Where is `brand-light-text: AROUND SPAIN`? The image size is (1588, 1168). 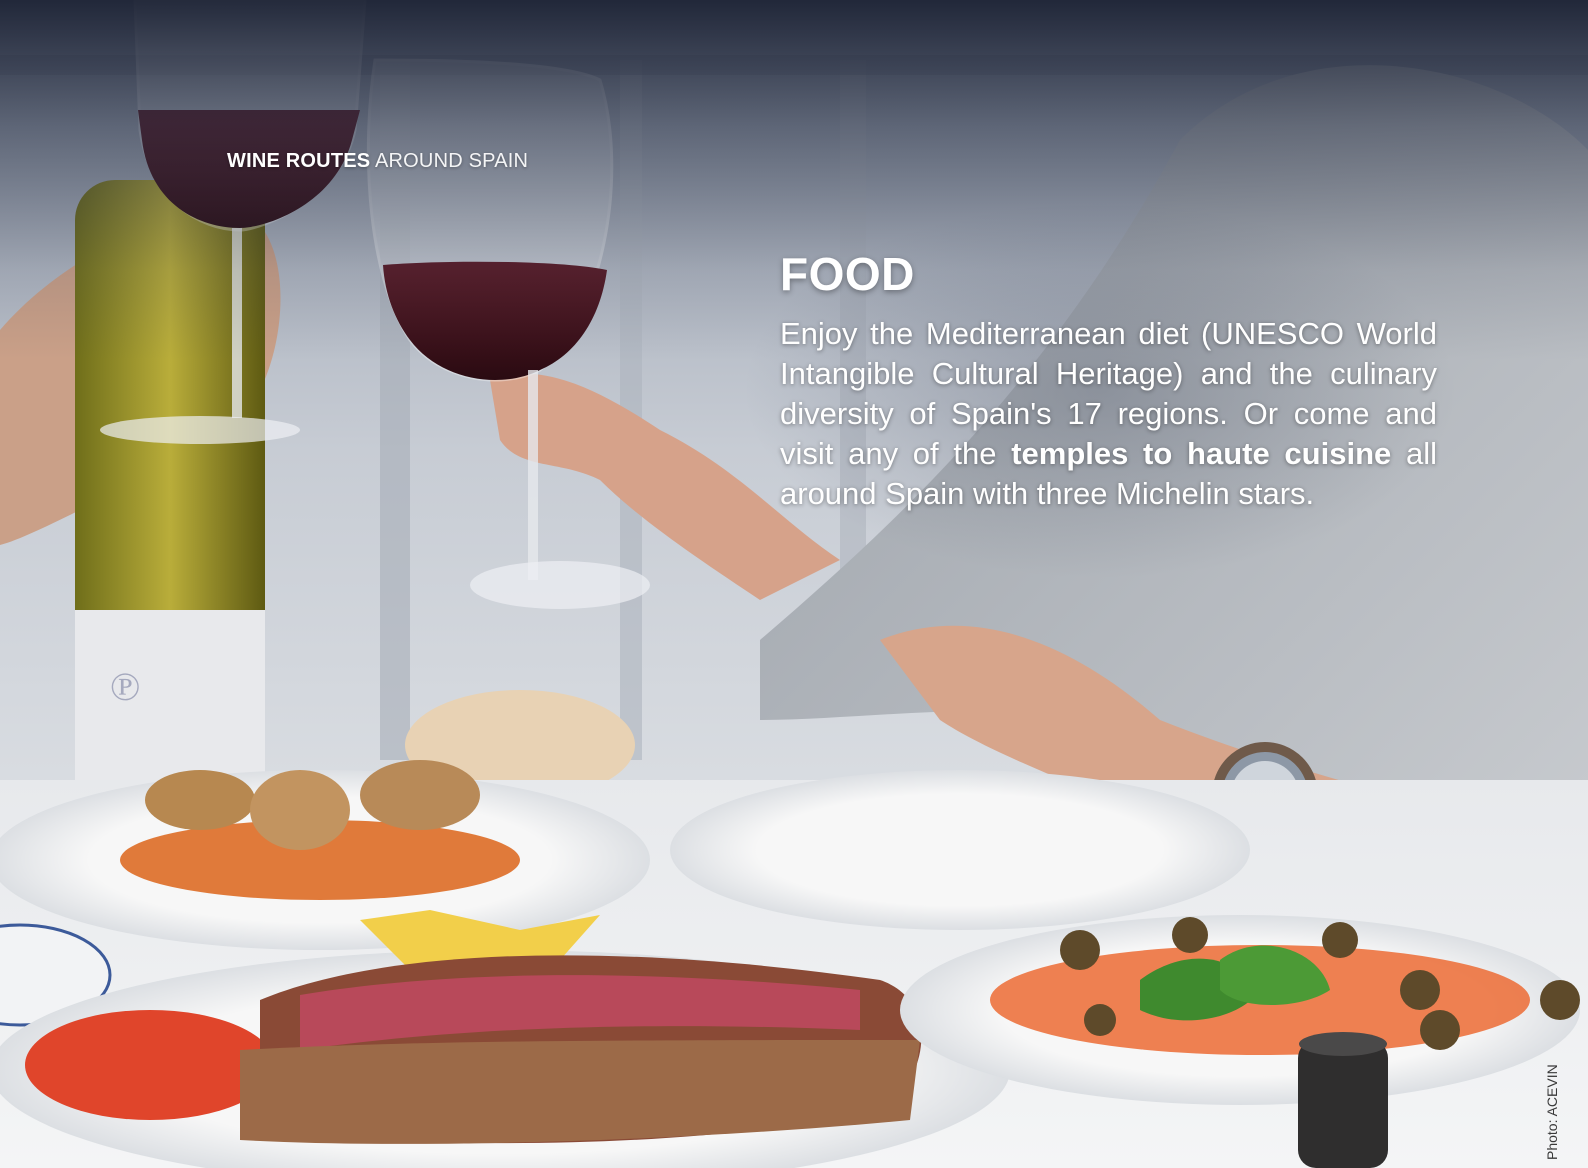 brand-light-text: AROUND SPAIN is located at coordinates (451, 161).